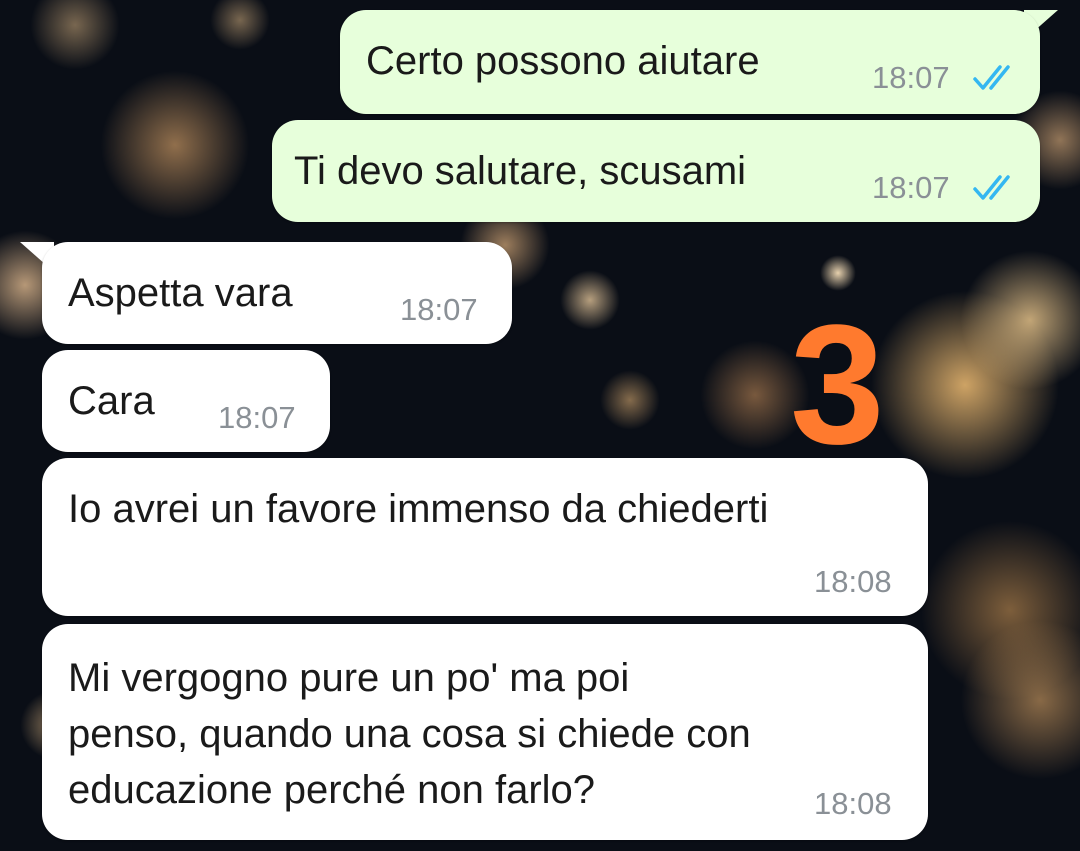  I want to click on outgoing-message-bubble: Certo possono aiutare 18:07, so click(690, 62).